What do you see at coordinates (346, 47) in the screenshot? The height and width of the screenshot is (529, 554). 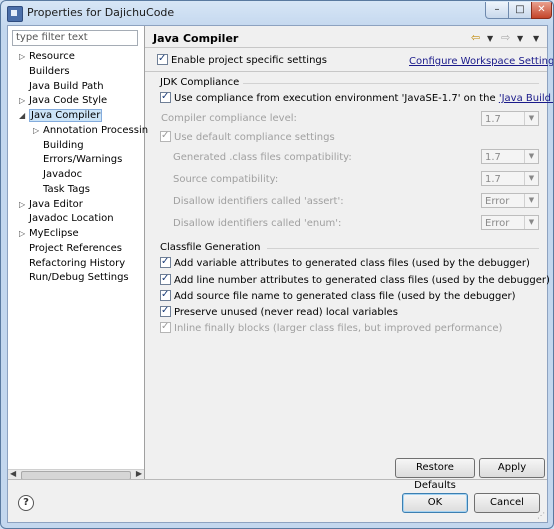 I see `header-separator` at bounding box center [346, 47].